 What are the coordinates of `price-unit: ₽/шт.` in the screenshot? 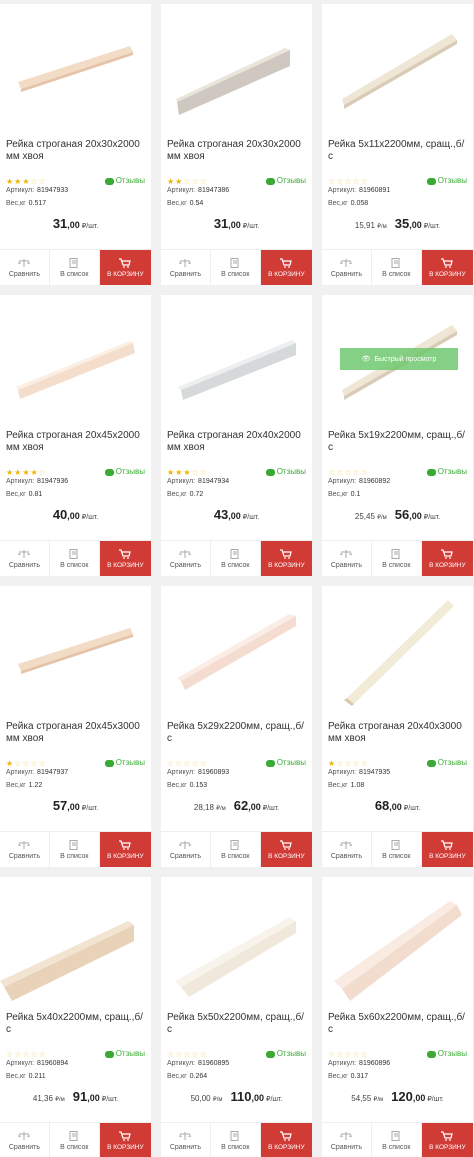 It's located at (274, 1099).